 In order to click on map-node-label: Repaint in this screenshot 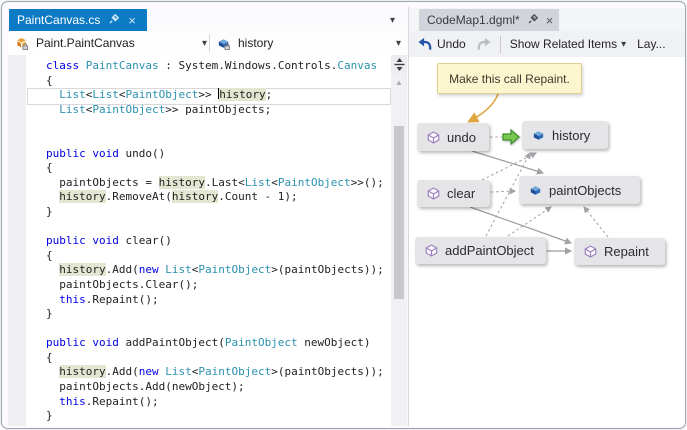, I will do `click(626, 251)`.